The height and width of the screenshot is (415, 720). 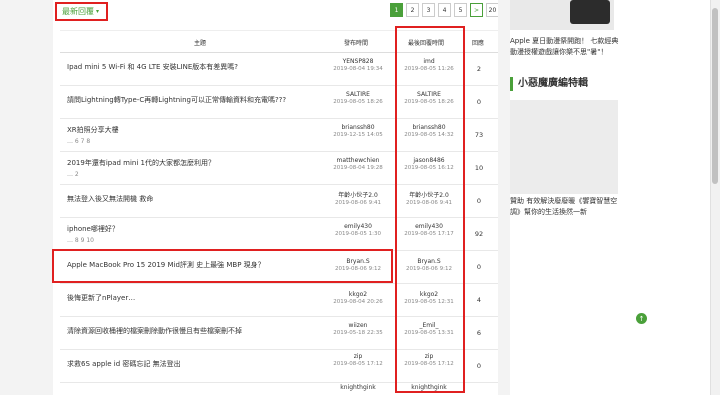 What do you see at coordinates (358, 302) in the screenshot?
I see `post-date: 2019-08-04 20:26` at bounding box center [358, 302].